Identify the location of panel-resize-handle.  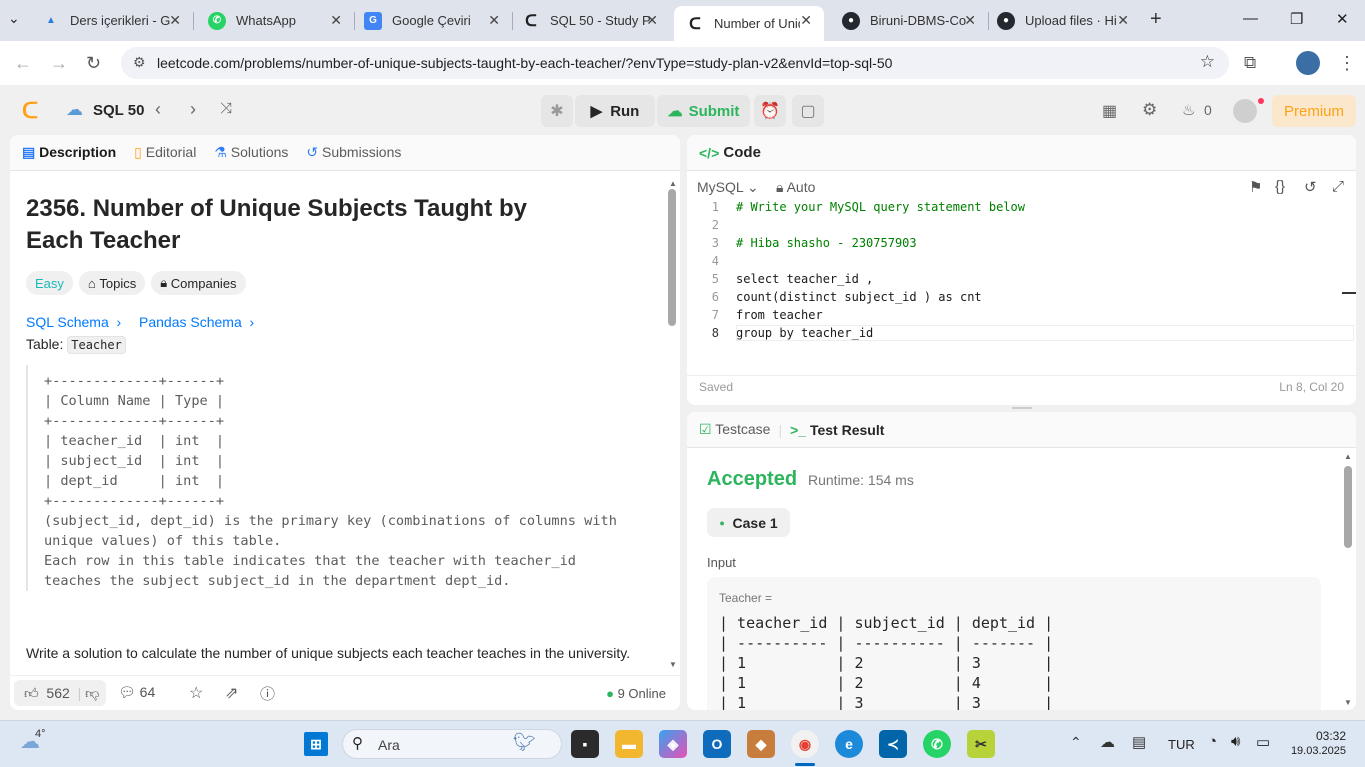
(1022, 408).